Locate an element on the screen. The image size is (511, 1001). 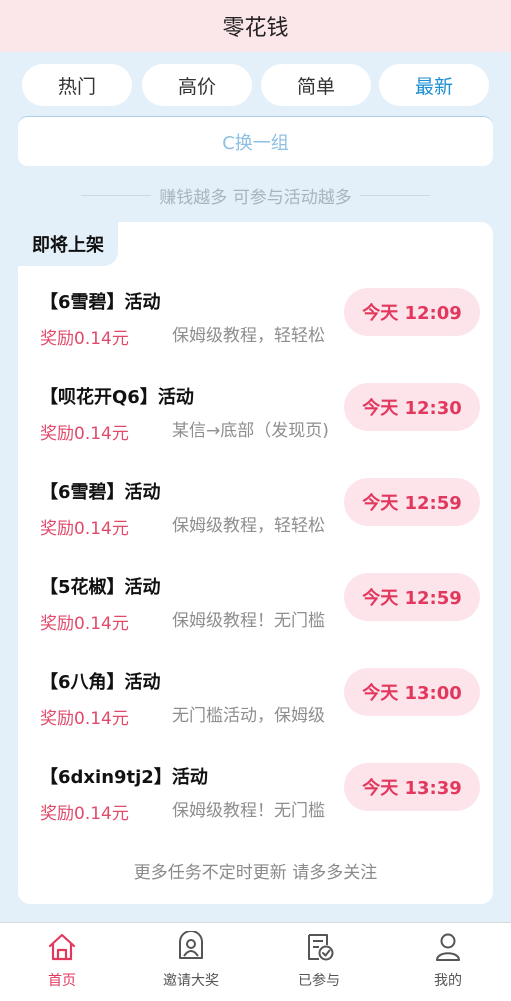
bottom-nav: 首页 邀请大奖 已参与 我的 is located at coordinates (255, 961).